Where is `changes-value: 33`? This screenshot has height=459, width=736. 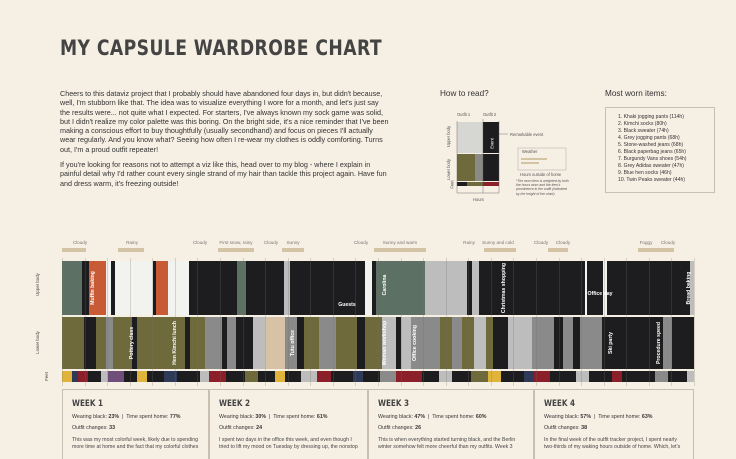
changes-value: 33 is located at coordinates (112, 428).